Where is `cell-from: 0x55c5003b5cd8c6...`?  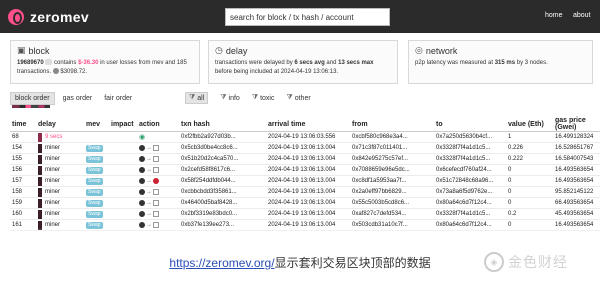 cell-from: 0x55c5003b5cd8c6... is located at coordinates (392, 203).